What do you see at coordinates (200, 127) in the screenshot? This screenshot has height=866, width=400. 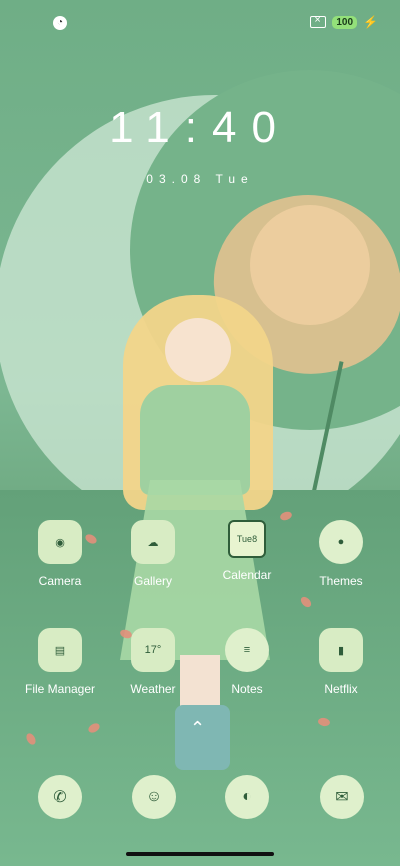 I see `clock-time: 11:40` at bounding box center [200, 127].